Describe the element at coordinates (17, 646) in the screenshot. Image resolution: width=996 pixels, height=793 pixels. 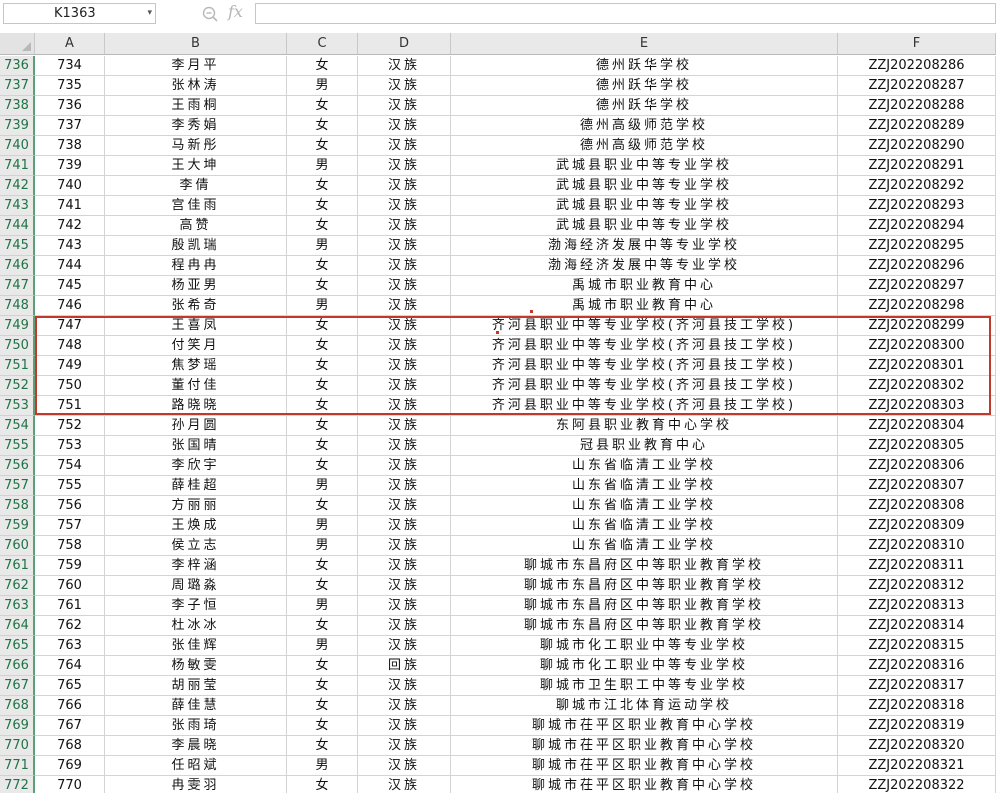
I see `row-header: 765` at that location.